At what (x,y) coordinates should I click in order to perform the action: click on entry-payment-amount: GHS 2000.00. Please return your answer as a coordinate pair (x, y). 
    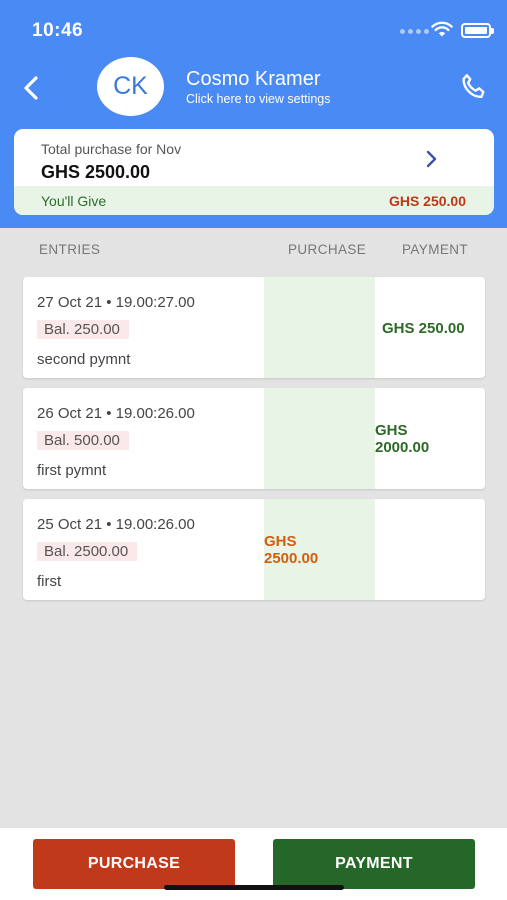
    Looking at the image, I should click on (402, 439).